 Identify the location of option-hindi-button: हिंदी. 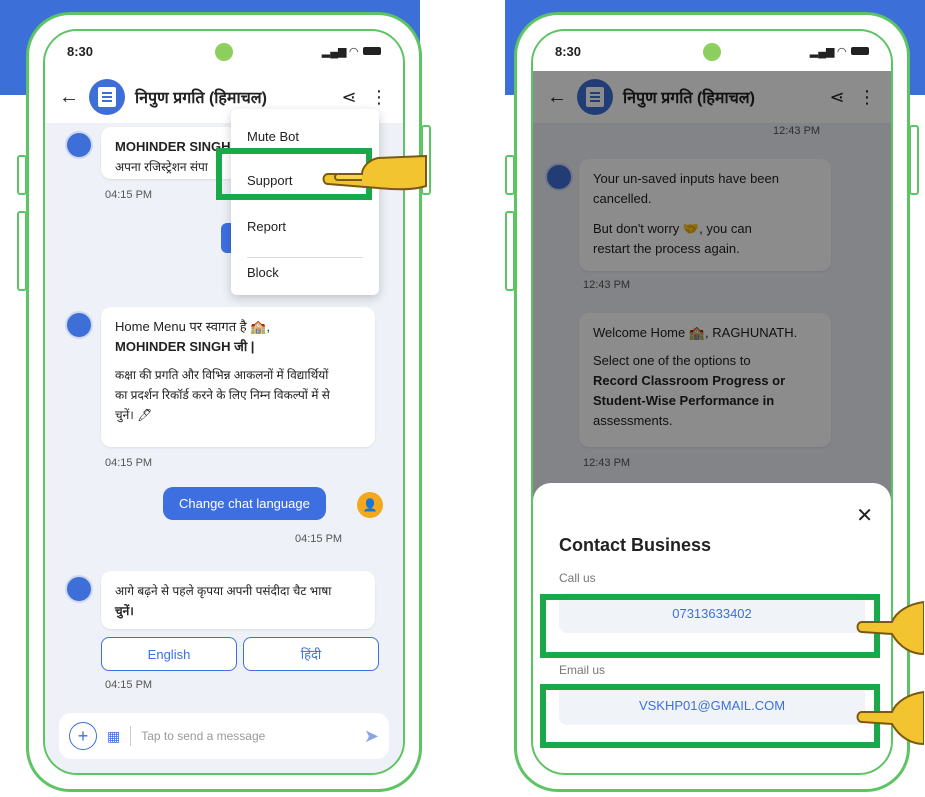
(311, 654).